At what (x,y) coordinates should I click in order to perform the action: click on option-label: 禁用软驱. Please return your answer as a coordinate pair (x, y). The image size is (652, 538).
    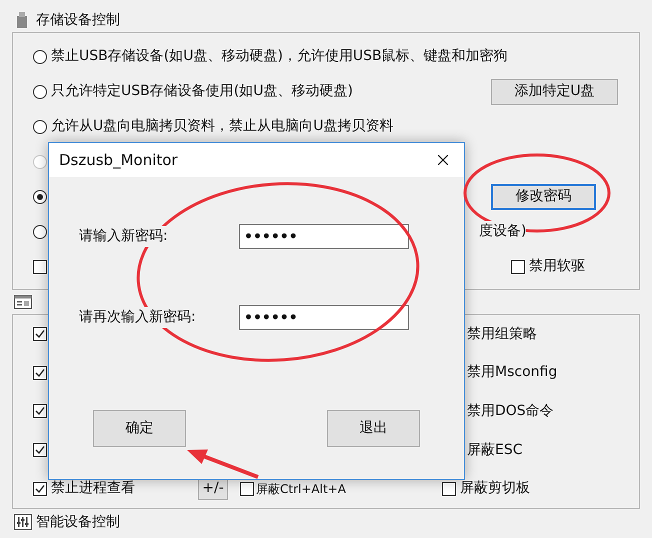
    Looking at the image, I should click on (557, 266).